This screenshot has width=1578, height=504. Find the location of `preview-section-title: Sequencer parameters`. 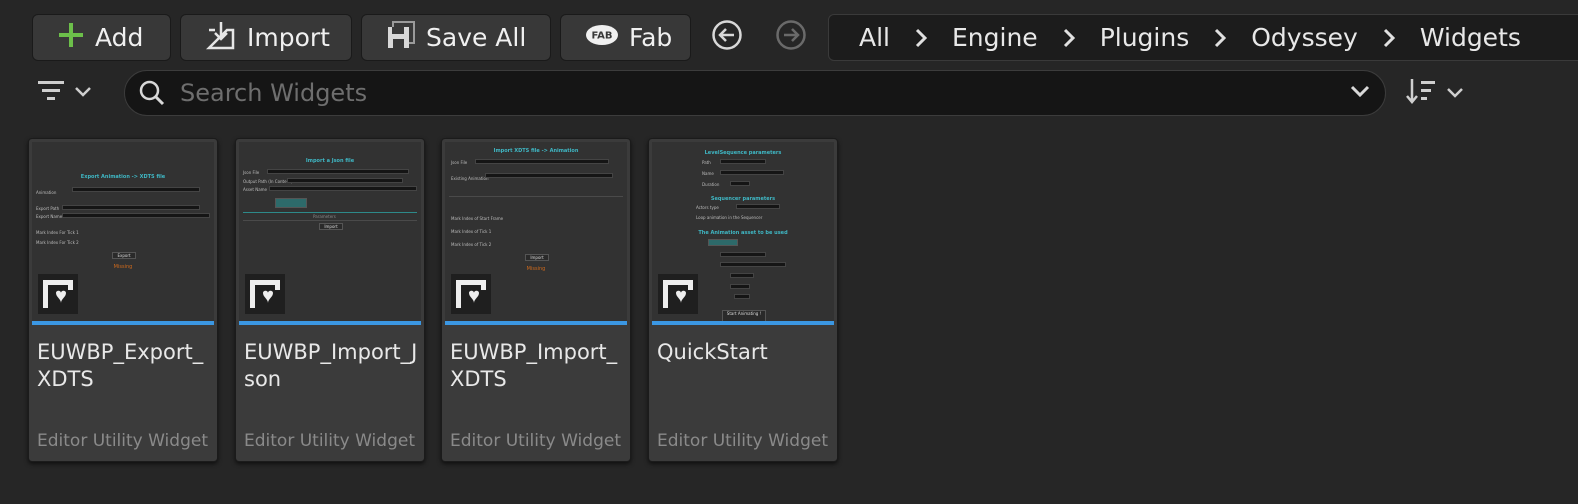

preview-section-title: Sequencer parameters is located at coordinates (743, 199).